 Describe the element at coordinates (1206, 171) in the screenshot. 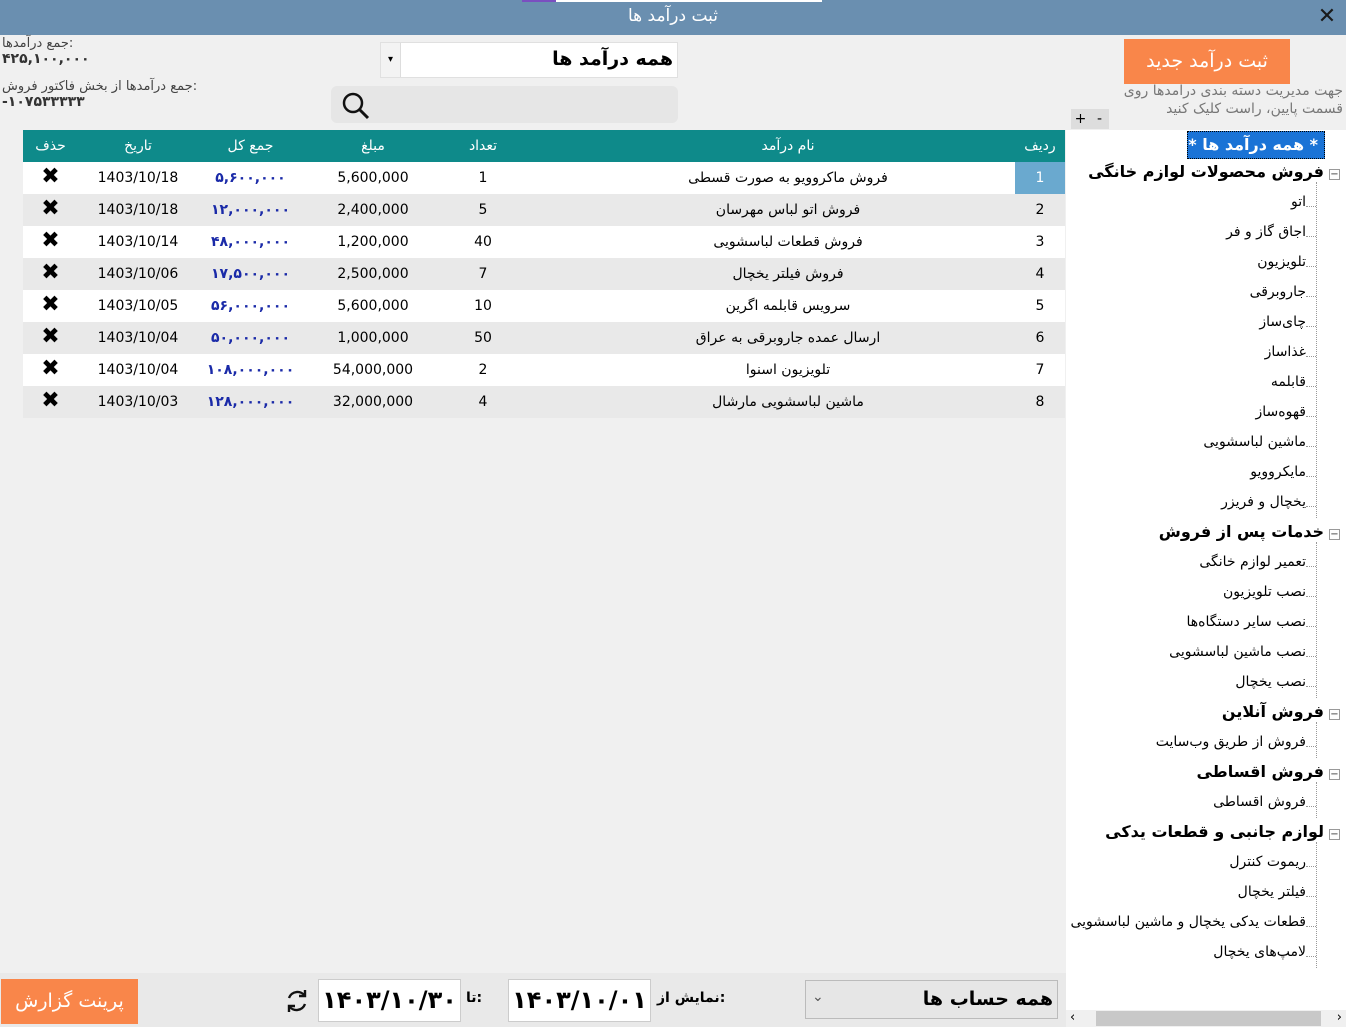

I see `tree-group: فروش محصولات لوازم خانگی` at that location.